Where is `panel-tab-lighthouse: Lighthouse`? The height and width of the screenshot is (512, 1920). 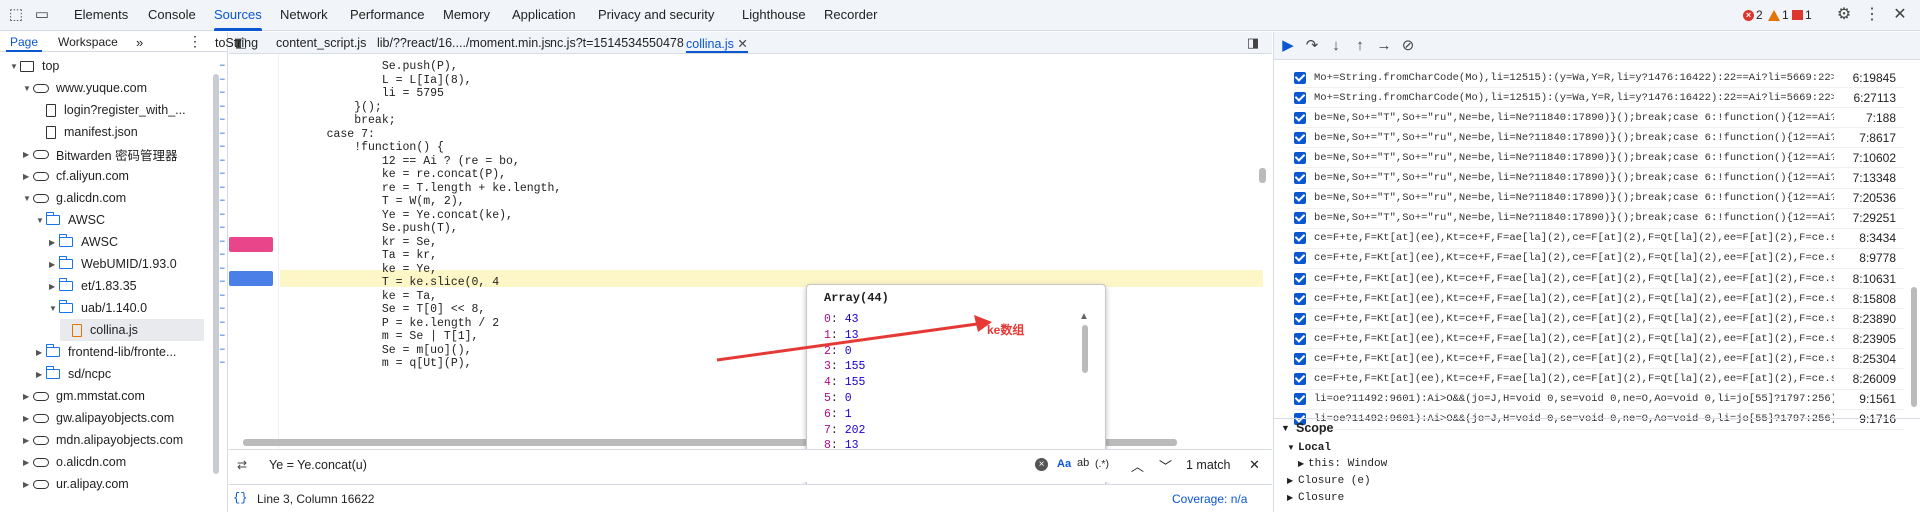
panel-tab-lighthouse: Lighthouse is located at coordinates (774, 14).